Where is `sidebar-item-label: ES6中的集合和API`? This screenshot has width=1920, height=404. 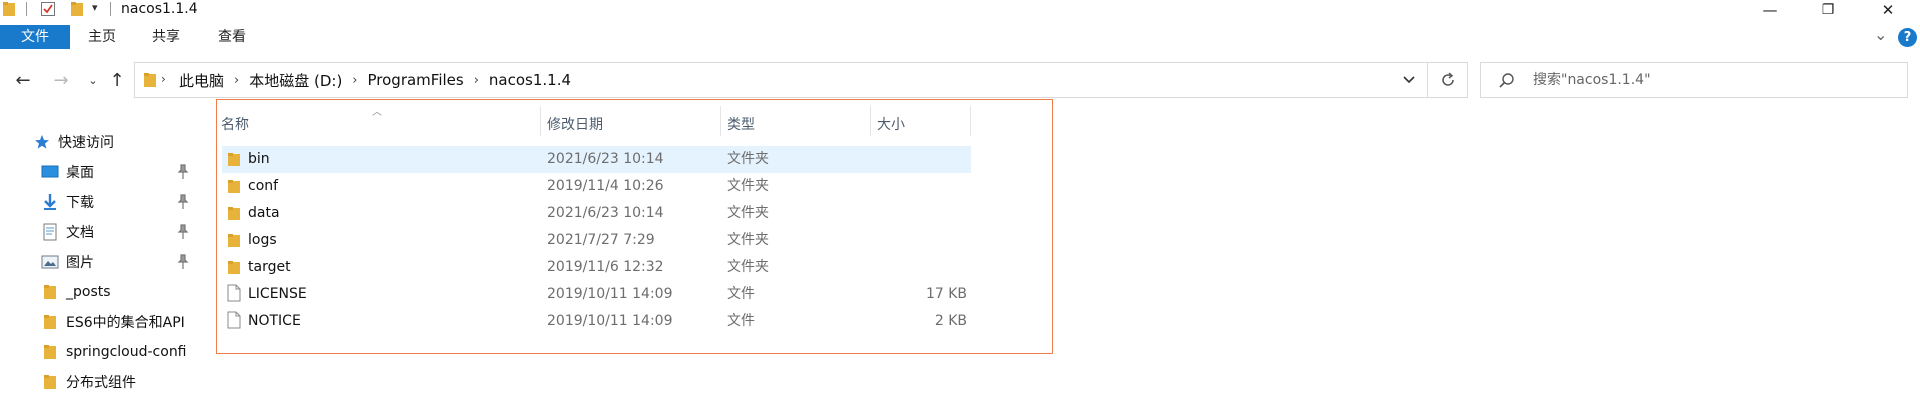 sidebar-item-label: ES6中的集合和API is located at coordinates (125, 323).